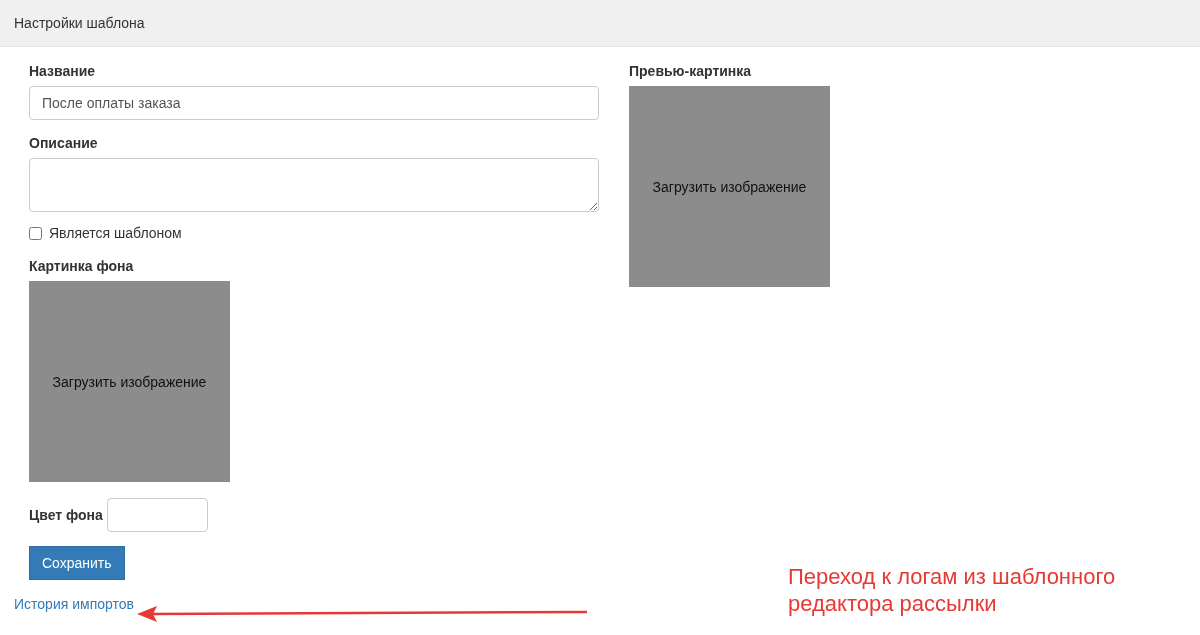 The height and width of the screenshot is (635, 1200). What do you see at coordinates (314, 103) in the screenshot?
I see `name-field: После оплаты заказа` at bounding box center [314, 103].